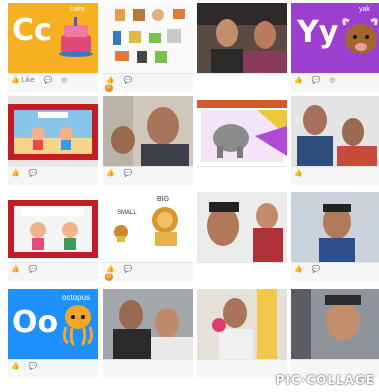 The width and height of the screenshot is (379, 392). What do you see at coordinates (121, 233) in the screenshot?
I see `small-lion-icon` at bounding box center [121, 233].